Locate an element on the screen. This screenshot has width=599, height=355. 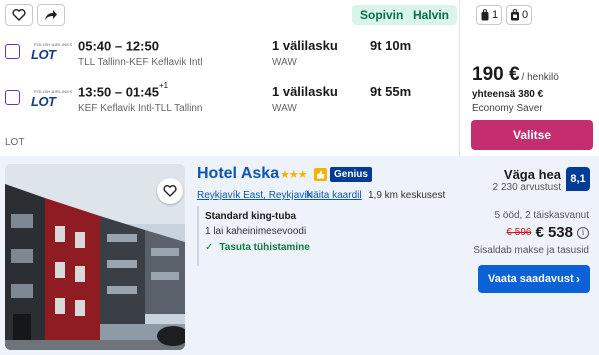
select-flight-button: Valitse is located at coordinates (532, 135).